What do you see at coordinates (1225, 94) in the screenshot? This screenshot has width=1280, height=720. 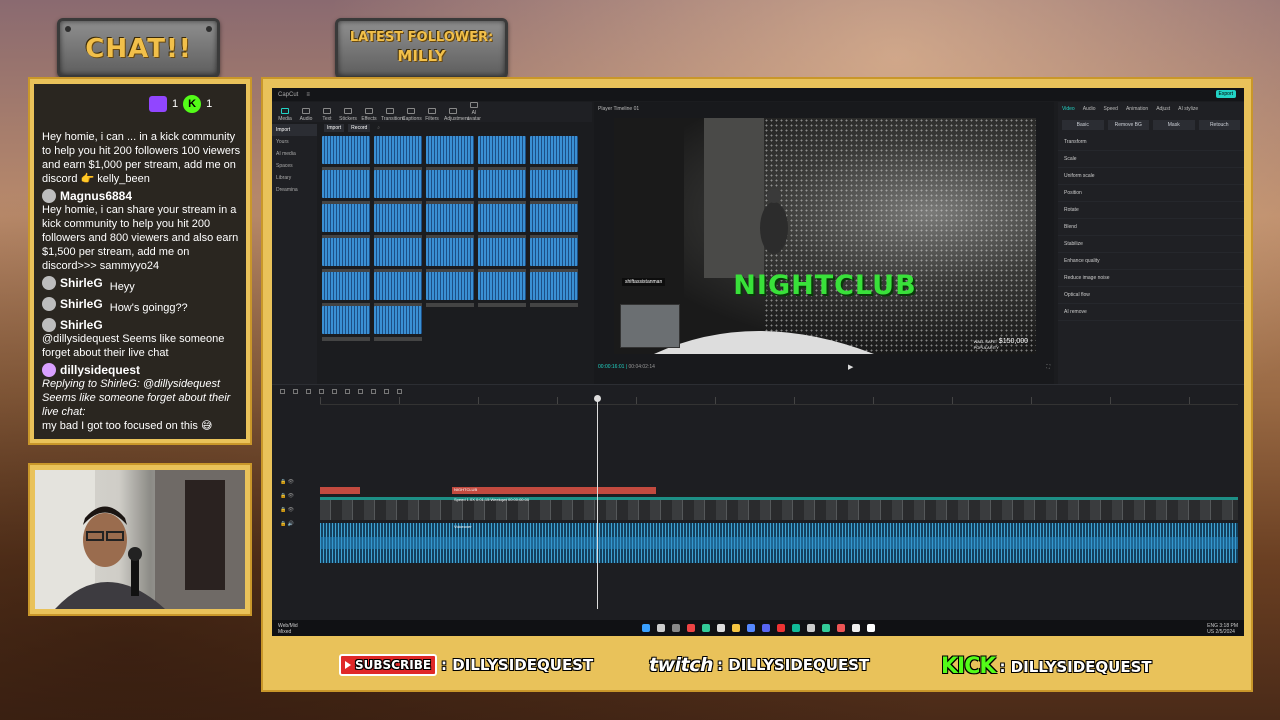 I see `export-button: Export` at bounding box center [1225, 94].